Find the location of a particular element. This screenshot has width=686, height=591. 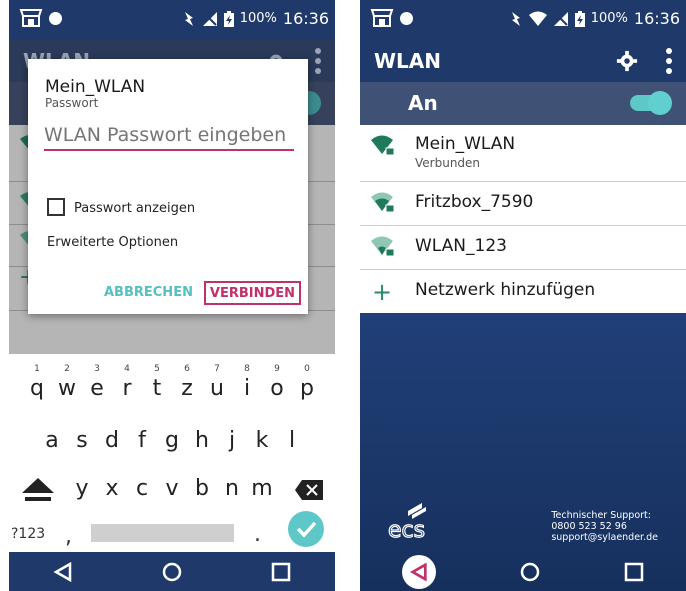

switch-knob is located at coordinates (660, 103).